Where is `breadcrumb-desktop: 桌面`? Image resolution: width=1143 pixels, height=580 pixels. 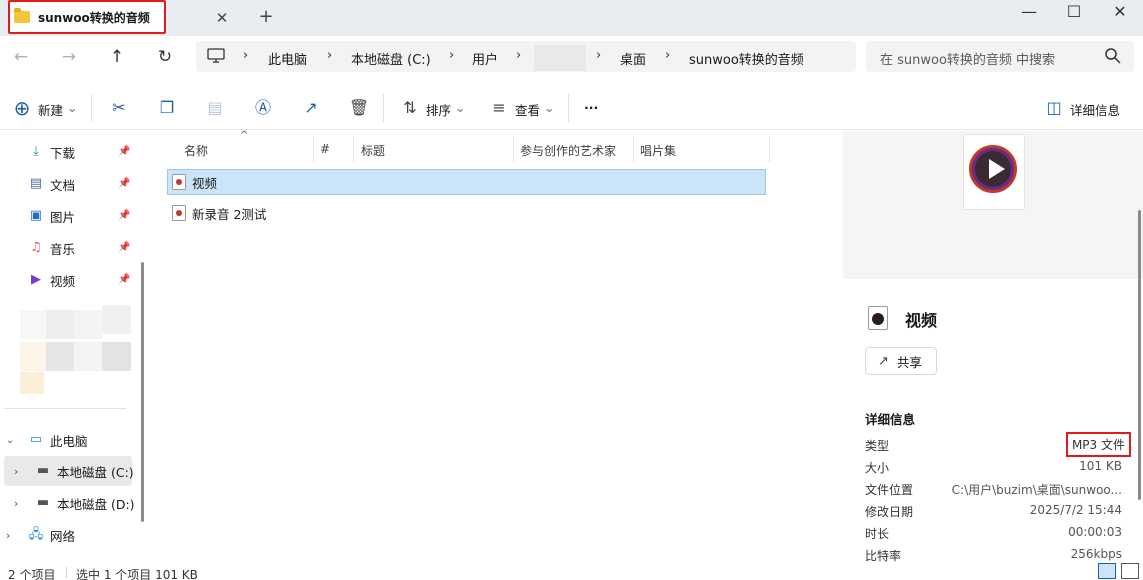
breadcrumb-desktop: 桌面 is located at coordinates (633, 58).